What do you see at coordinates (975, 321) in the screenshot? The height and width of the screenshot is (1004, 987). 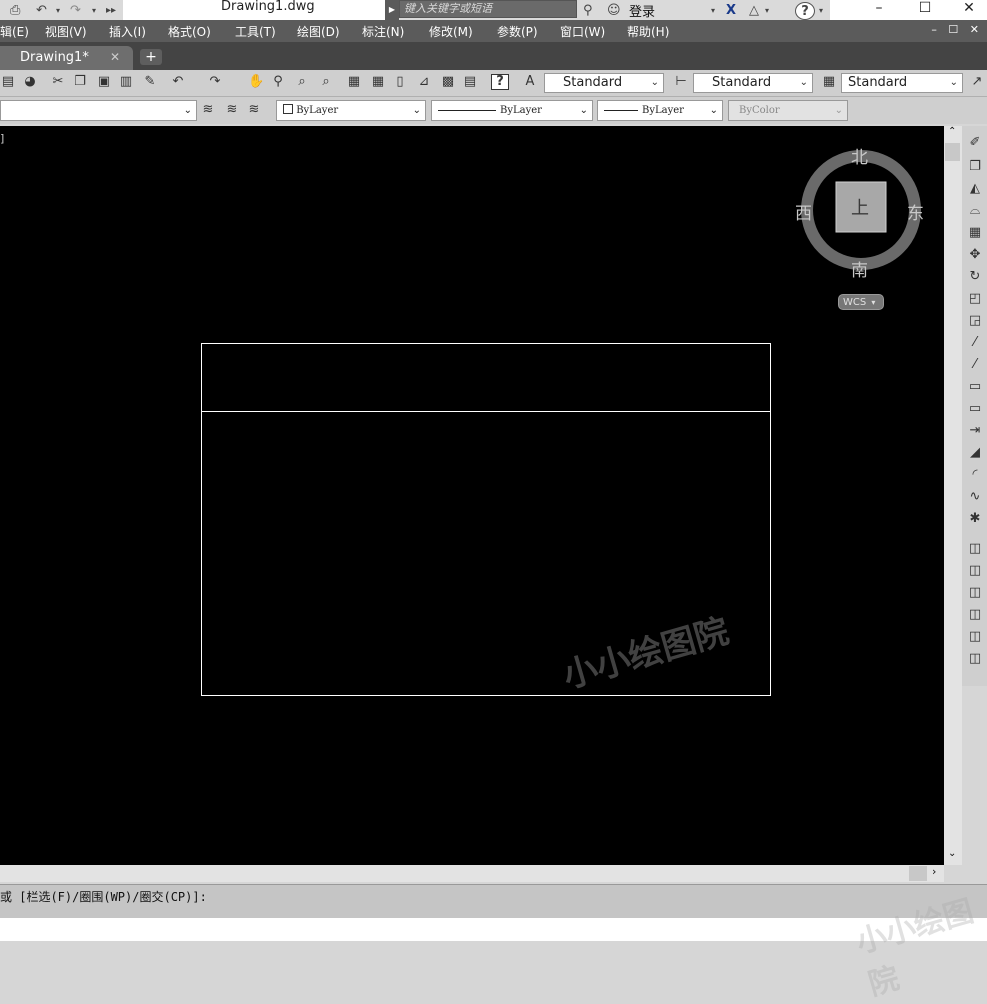 I see `stretch-icon: ◲` at bounding box center [975, 321].